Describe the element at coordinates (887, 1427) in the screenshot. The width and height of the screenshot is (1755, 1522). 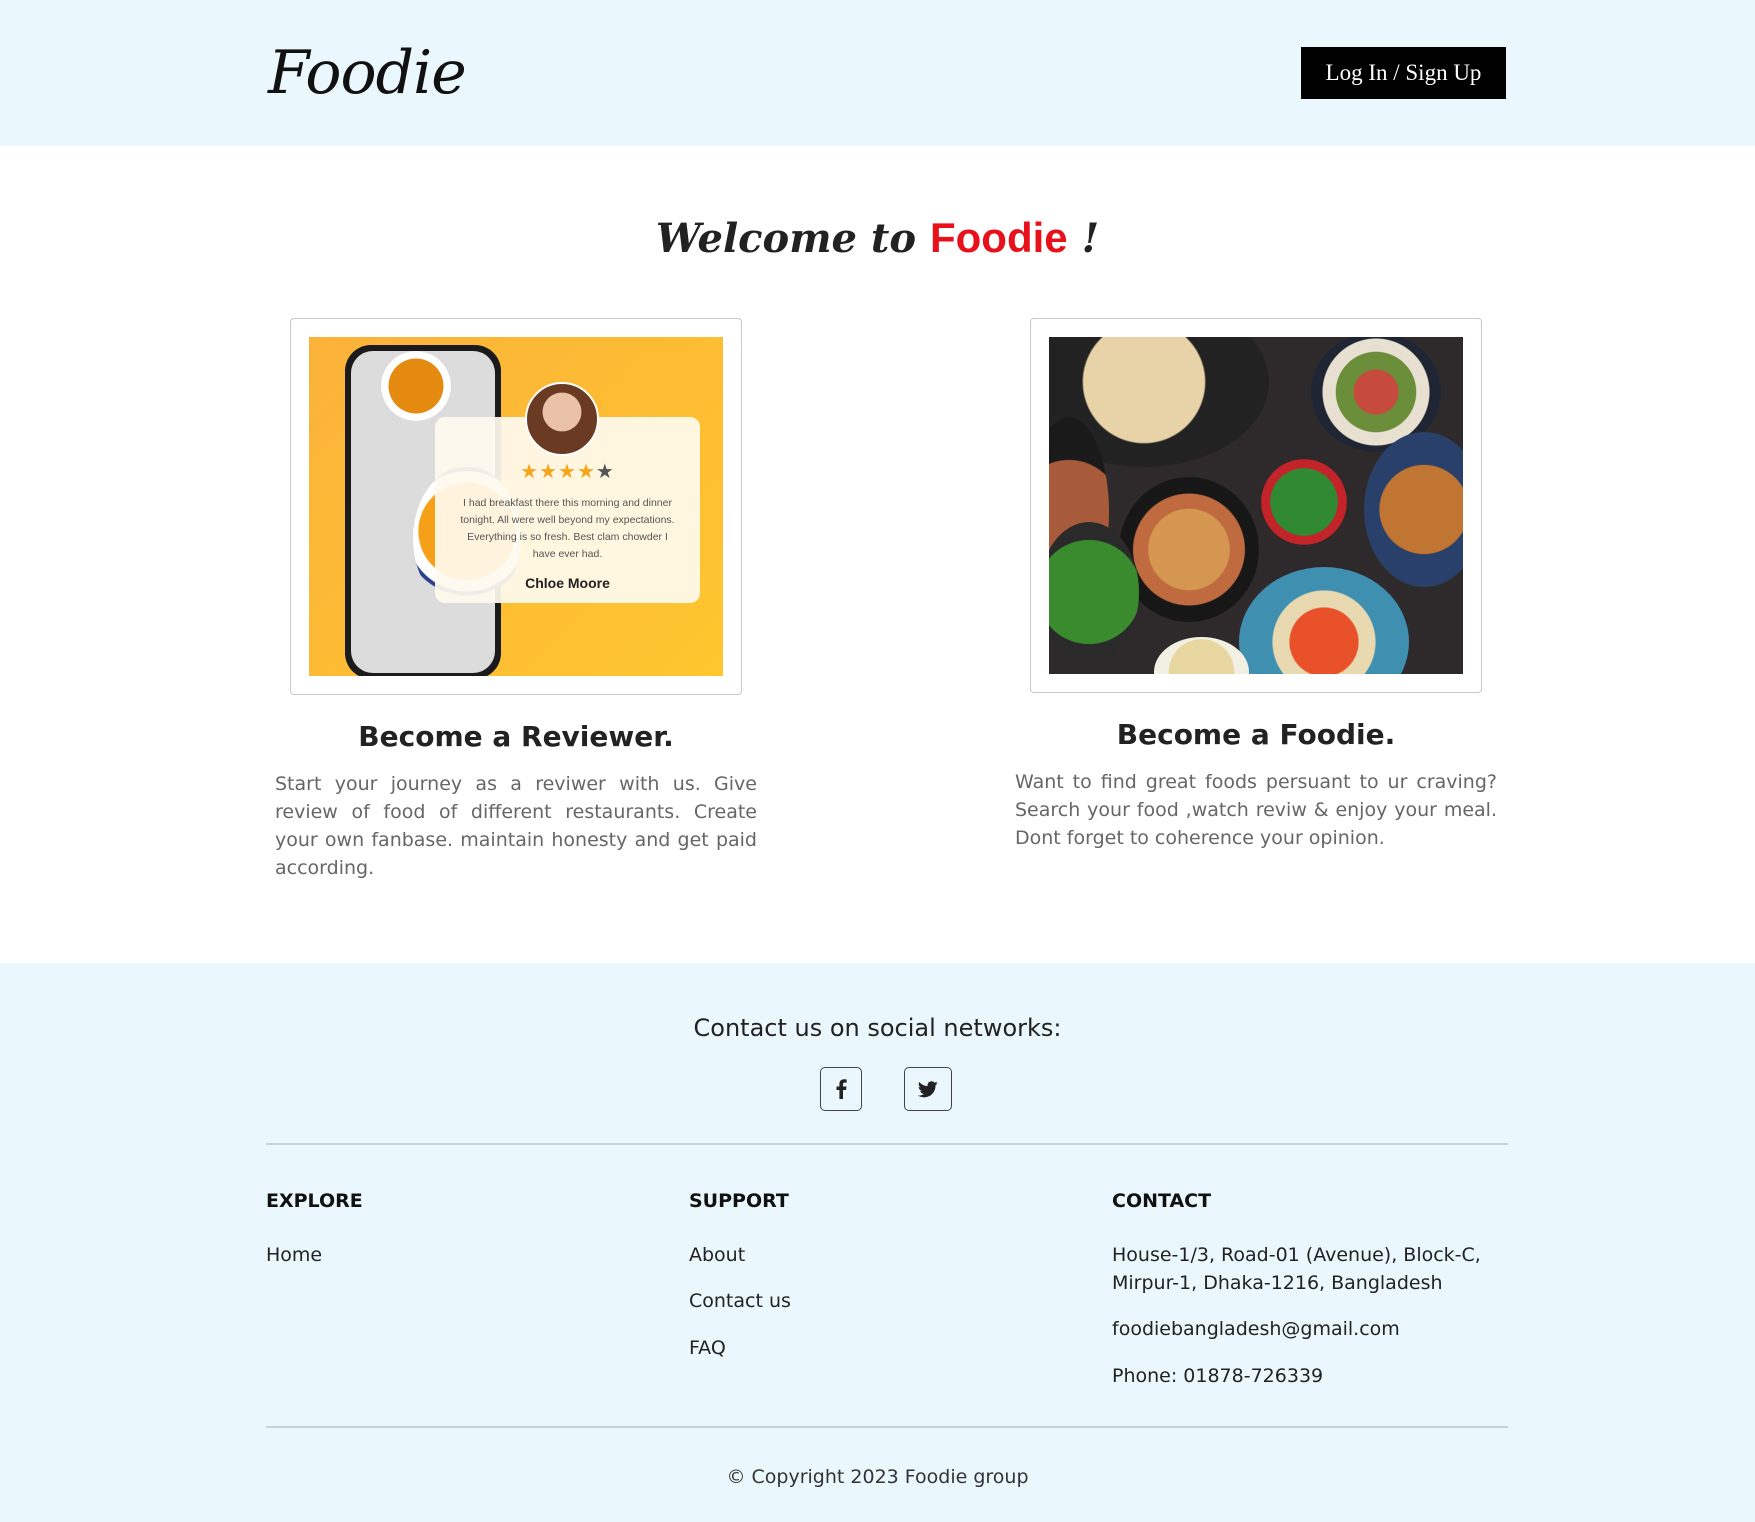
I see `footer-divider-bottom` at that location.